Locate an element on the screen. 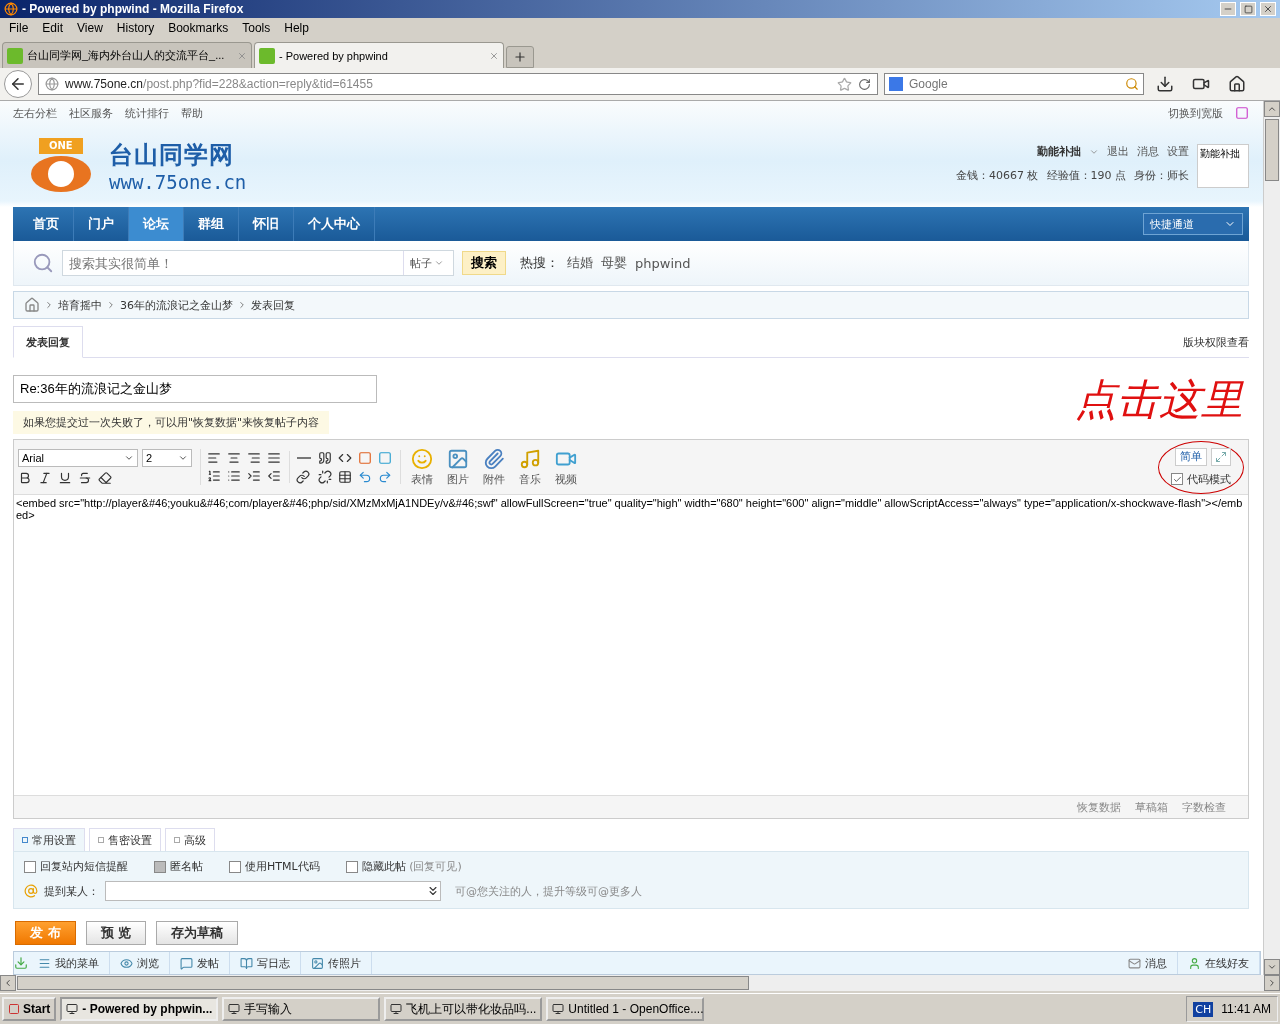 The width and height of the screenshot is (1280, 1024). link-icon is located at coordinates (303, 477).